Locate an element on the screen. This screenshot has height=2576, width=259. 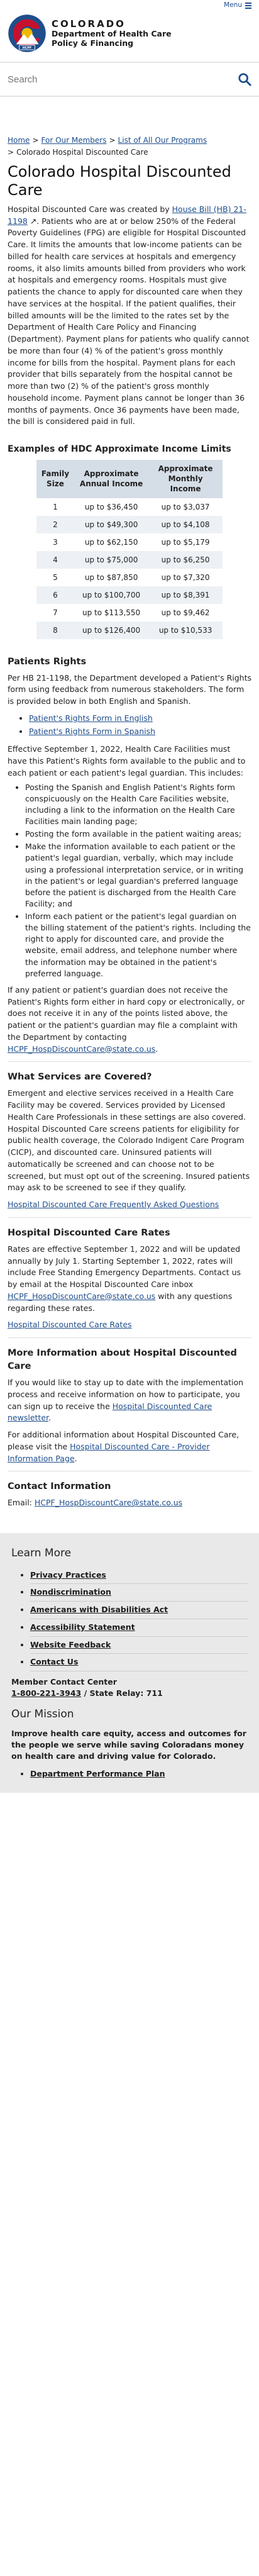
learn-more-heading: Learn More is located at coordinates (42, 1553).